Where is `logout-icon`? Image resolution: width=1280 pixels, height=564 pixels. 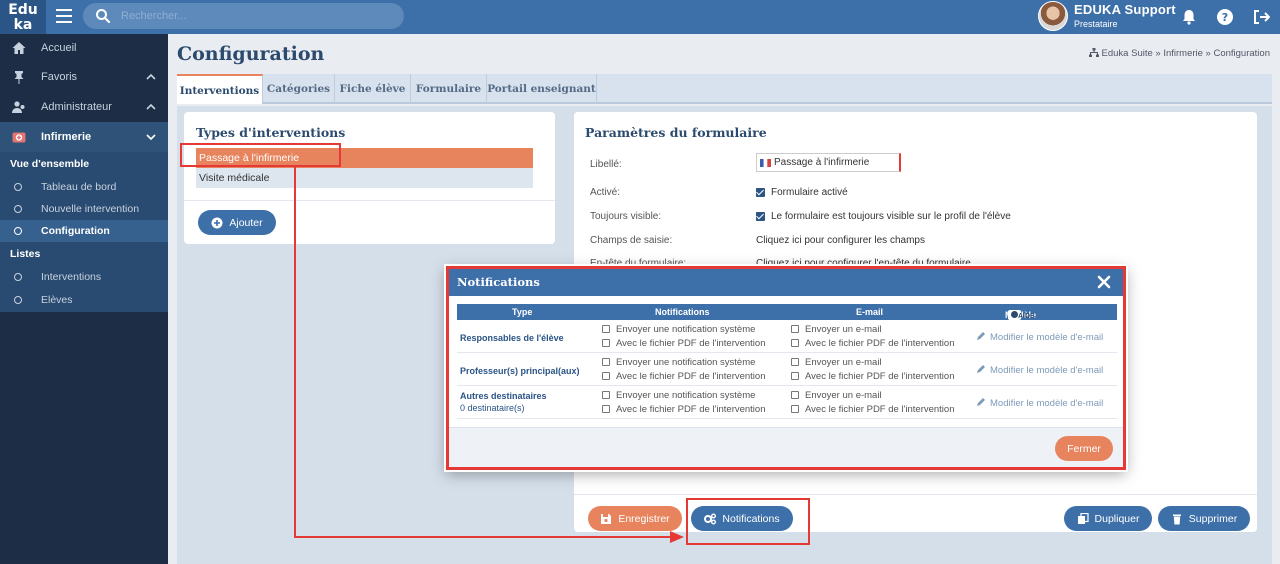
logout-icon is located at coordinates (1261, 17).